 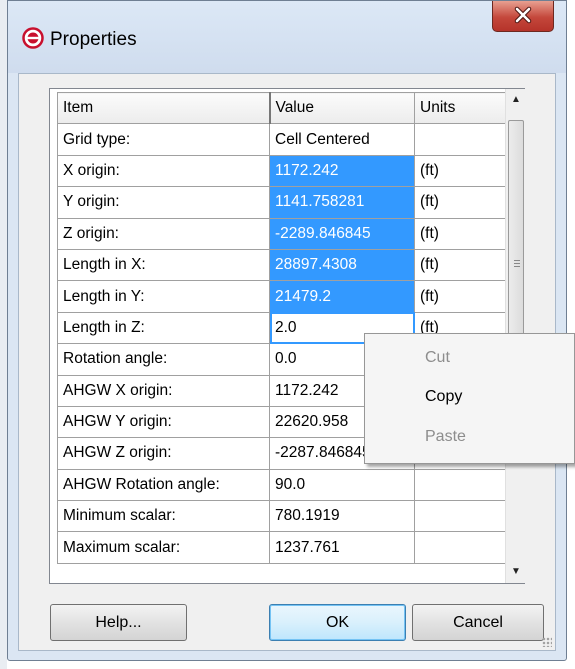 I want to click on column-header-value: Value, so click(x=341, y=108).